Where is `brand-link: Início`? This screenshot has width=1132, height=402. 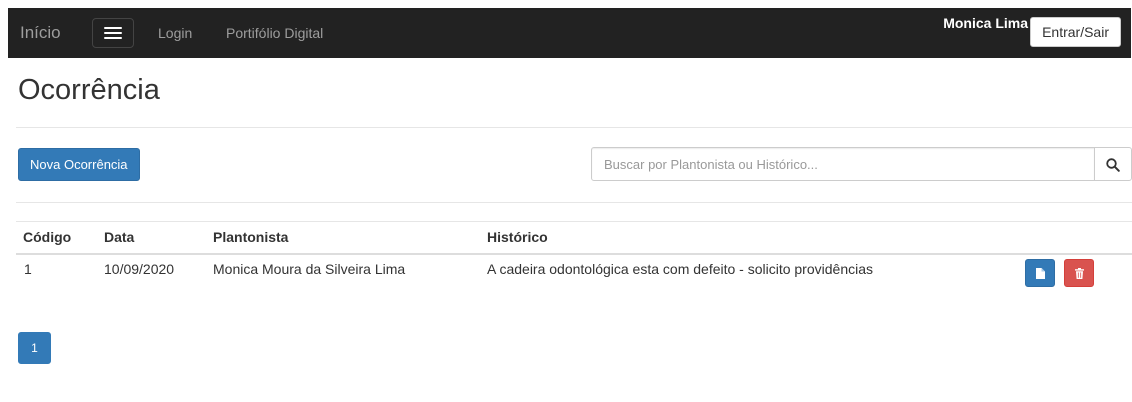
brand-link: Início is located at coordinates (40, 33).